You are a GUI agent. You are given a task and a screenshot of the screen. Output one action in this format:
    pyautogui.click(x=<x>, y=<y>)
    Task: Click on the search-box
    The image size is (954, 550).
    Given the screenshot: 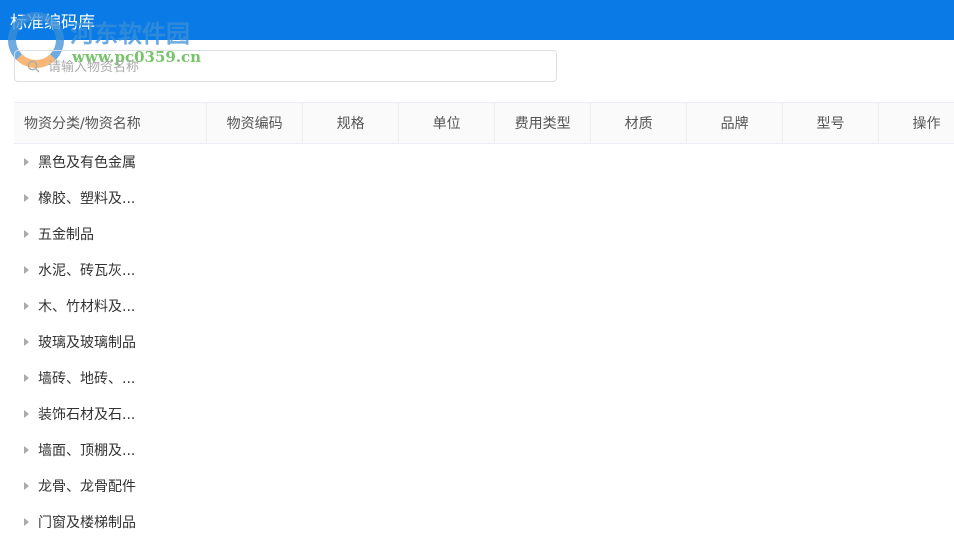 What is the action you would take?
    pyautogui.click(x=285, y=66)
    